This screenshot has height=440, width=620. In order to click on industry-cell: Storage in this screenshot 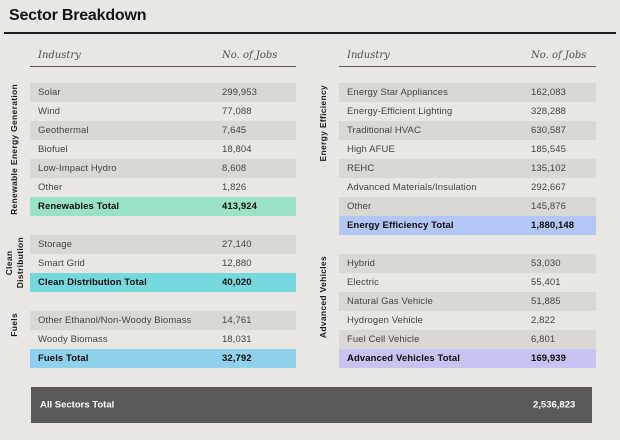, I will do `click(55, 244)`.